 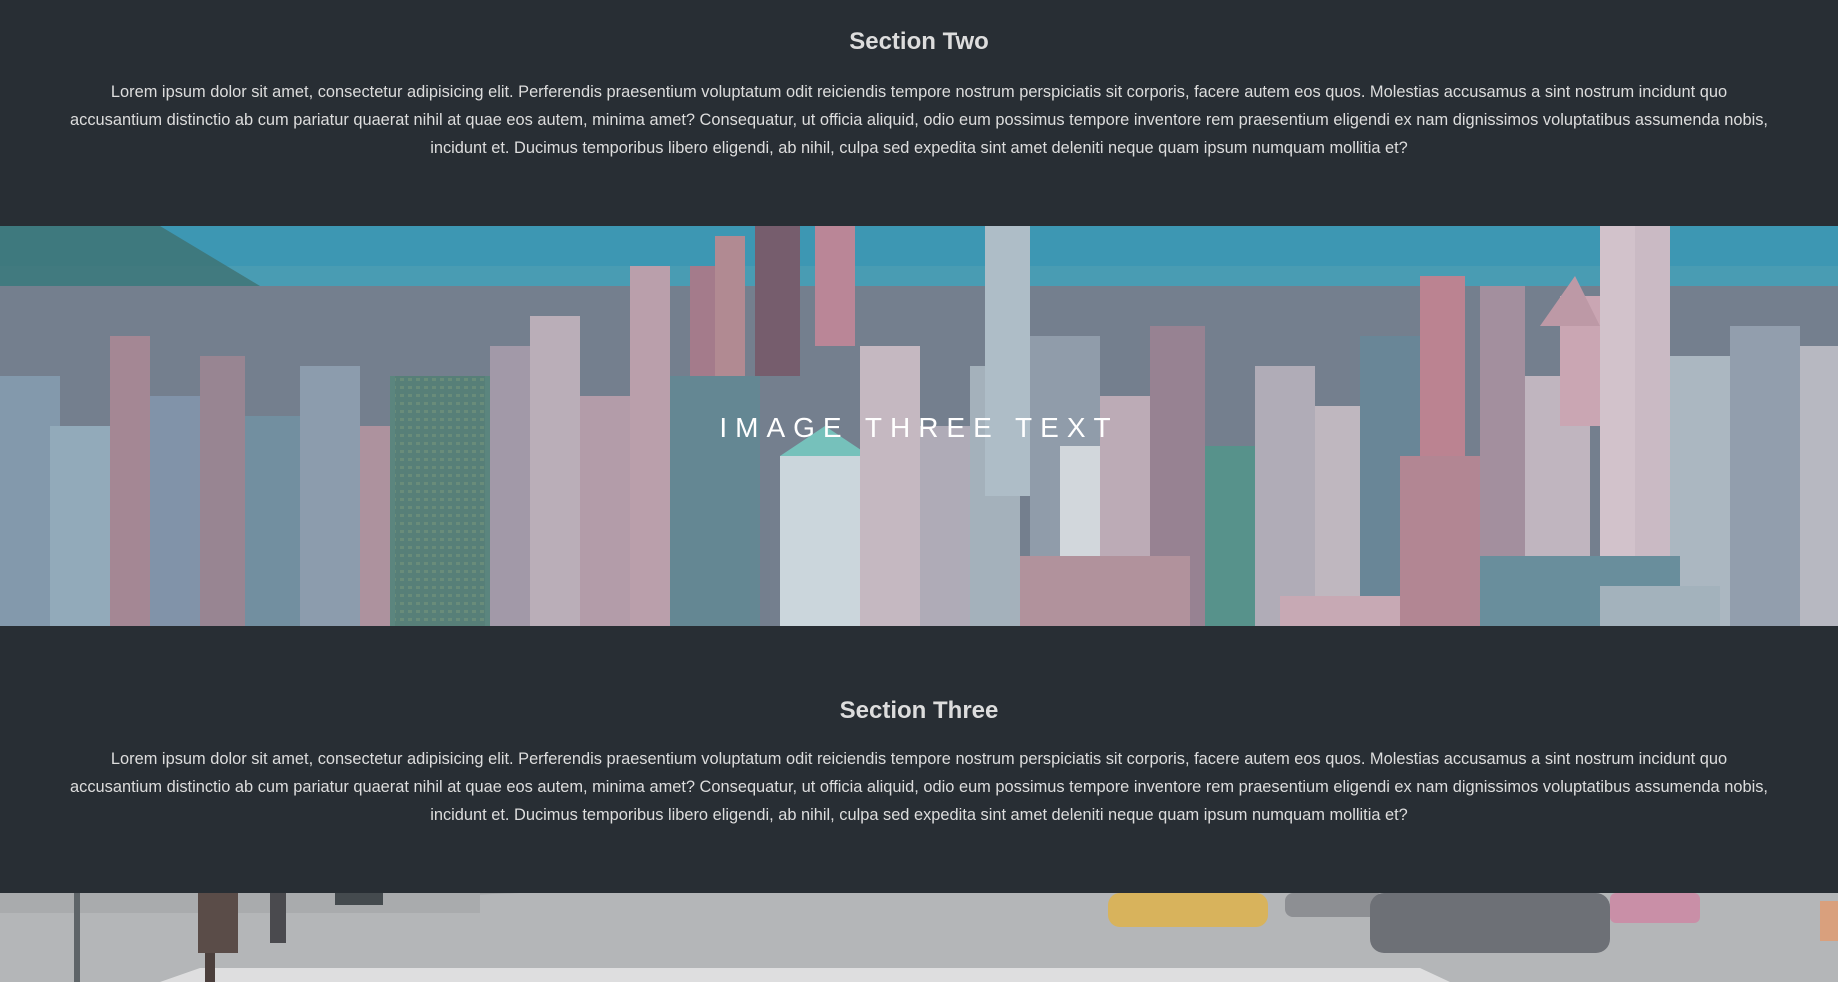 I want to click on banner-caption: IMAGE THREE TEXT, so click(x=919, y=427).